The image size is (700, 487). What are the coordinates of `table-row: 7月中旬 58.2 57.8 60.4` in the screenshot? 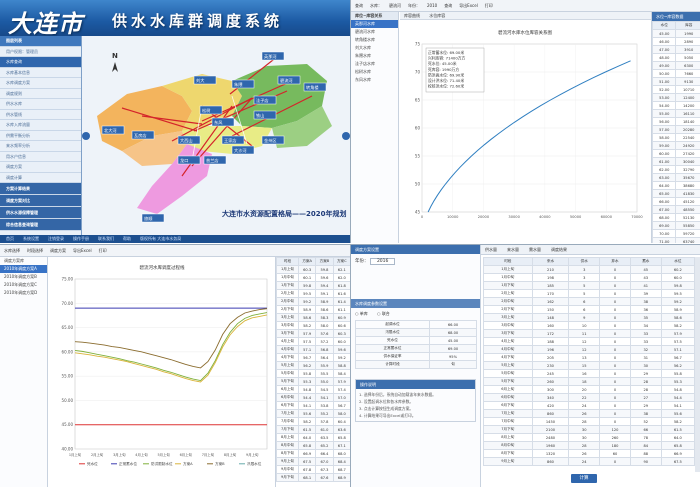 It's located at (313, 421).